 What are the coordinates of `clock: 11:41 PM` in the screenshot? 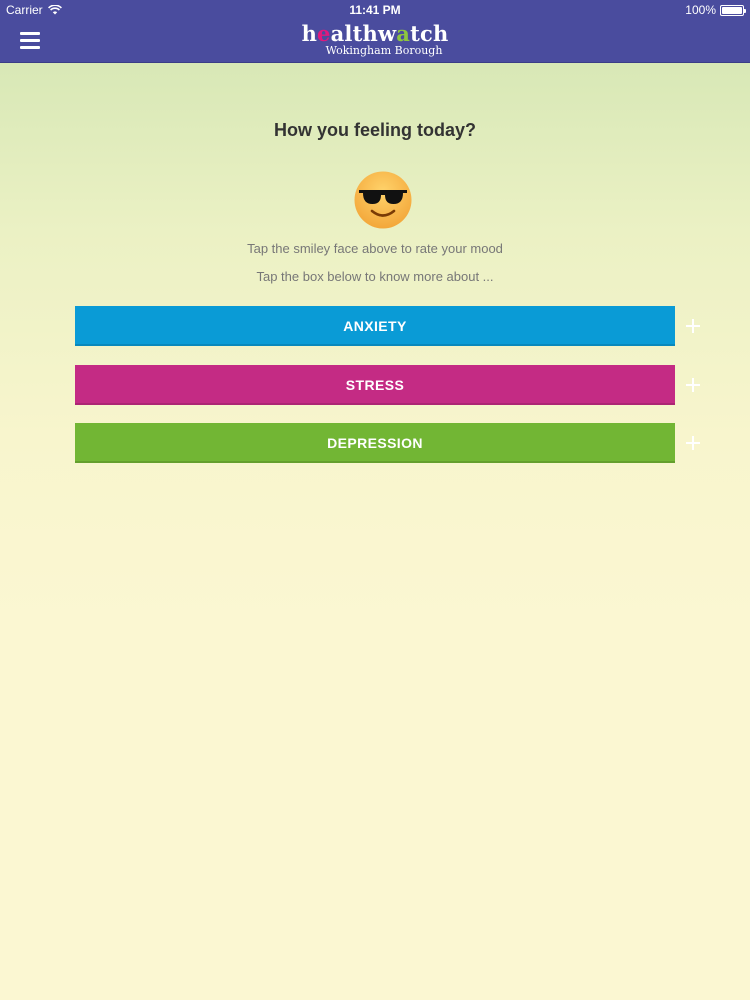 It's located at (375, 10).